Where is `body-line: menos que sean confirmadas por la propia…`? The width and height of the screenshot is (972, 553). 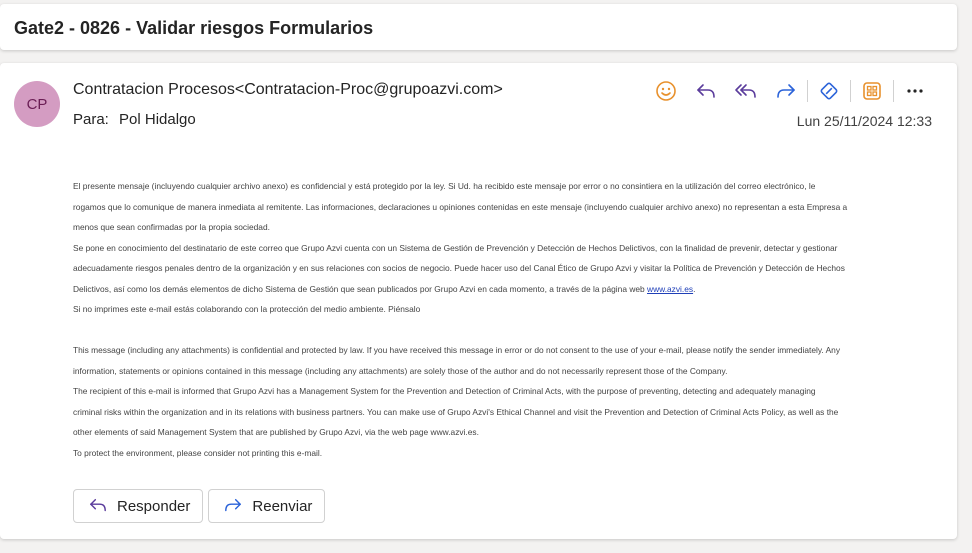 body-line: menos que sean confirmadas por la propia… is located at coordinates (171, 227).